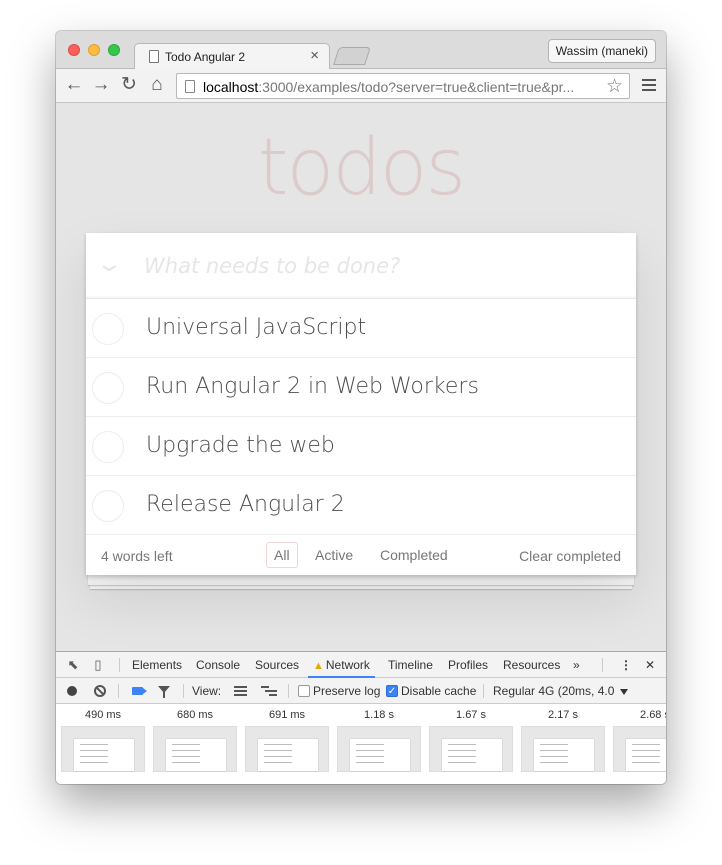  I want to click on device-mode-icon: ▯, so click(98, 665).